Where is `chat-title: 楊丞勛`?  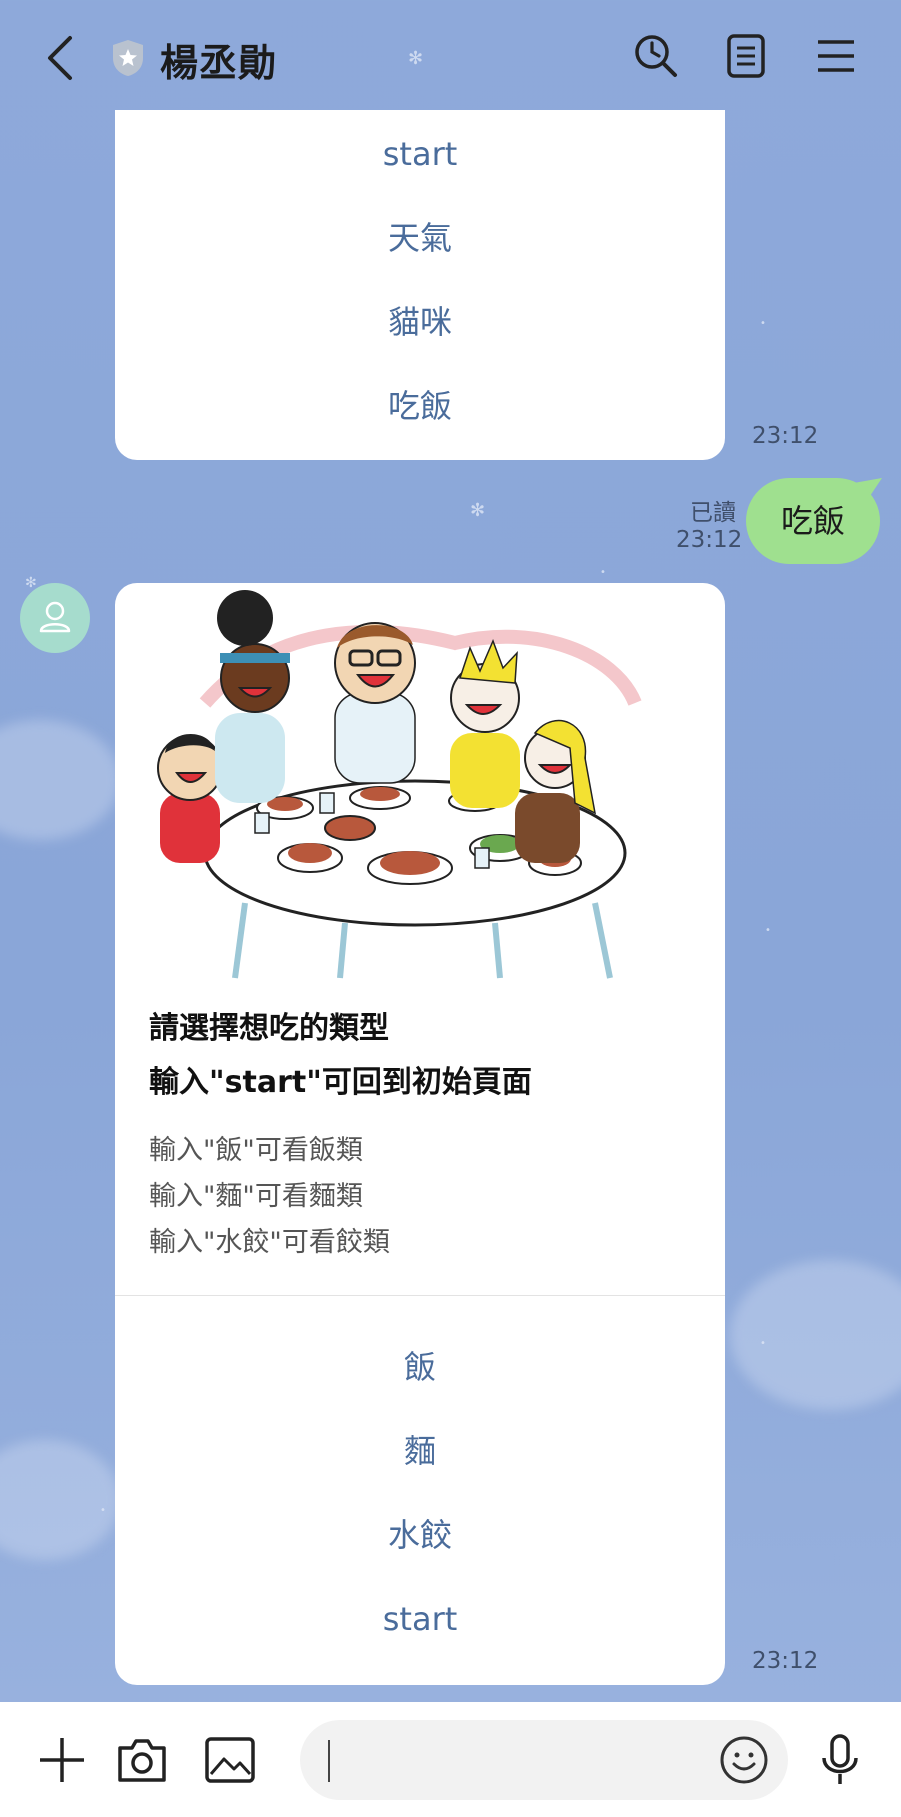
chat-title: 楊丞勛 is located at coordinates (219, 63).